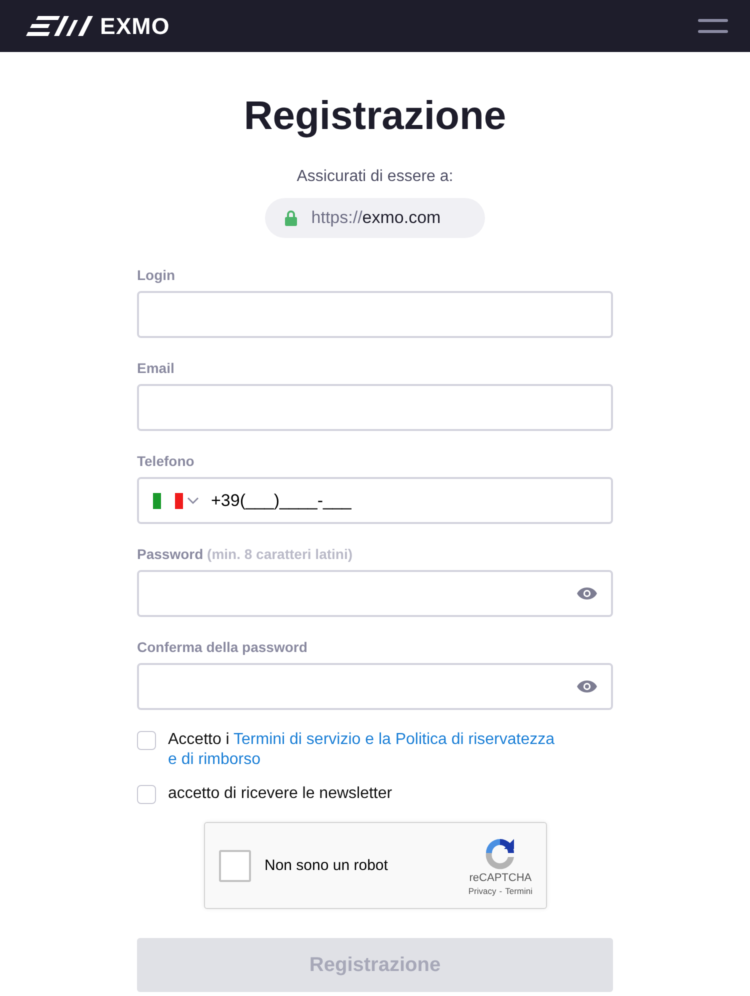  Describe the element at coordinates (375, 218) in the screenshot. I see `url-badge: https://exmo.com` at that location.